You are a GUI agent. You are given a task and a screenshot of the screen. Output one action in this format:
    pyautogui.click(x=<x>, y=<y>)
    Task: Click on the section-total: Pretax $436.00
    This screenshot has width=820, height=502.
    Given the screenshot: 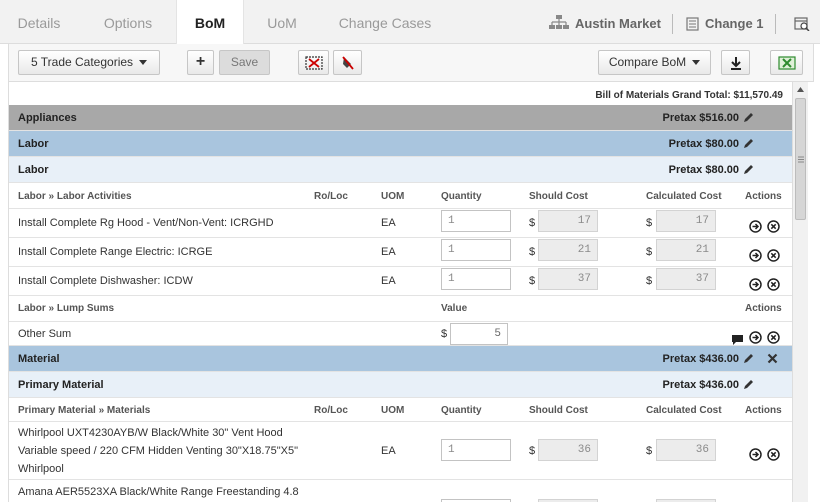 What is the action you would take?
    pyautogui.click(x=700, y=359)
    